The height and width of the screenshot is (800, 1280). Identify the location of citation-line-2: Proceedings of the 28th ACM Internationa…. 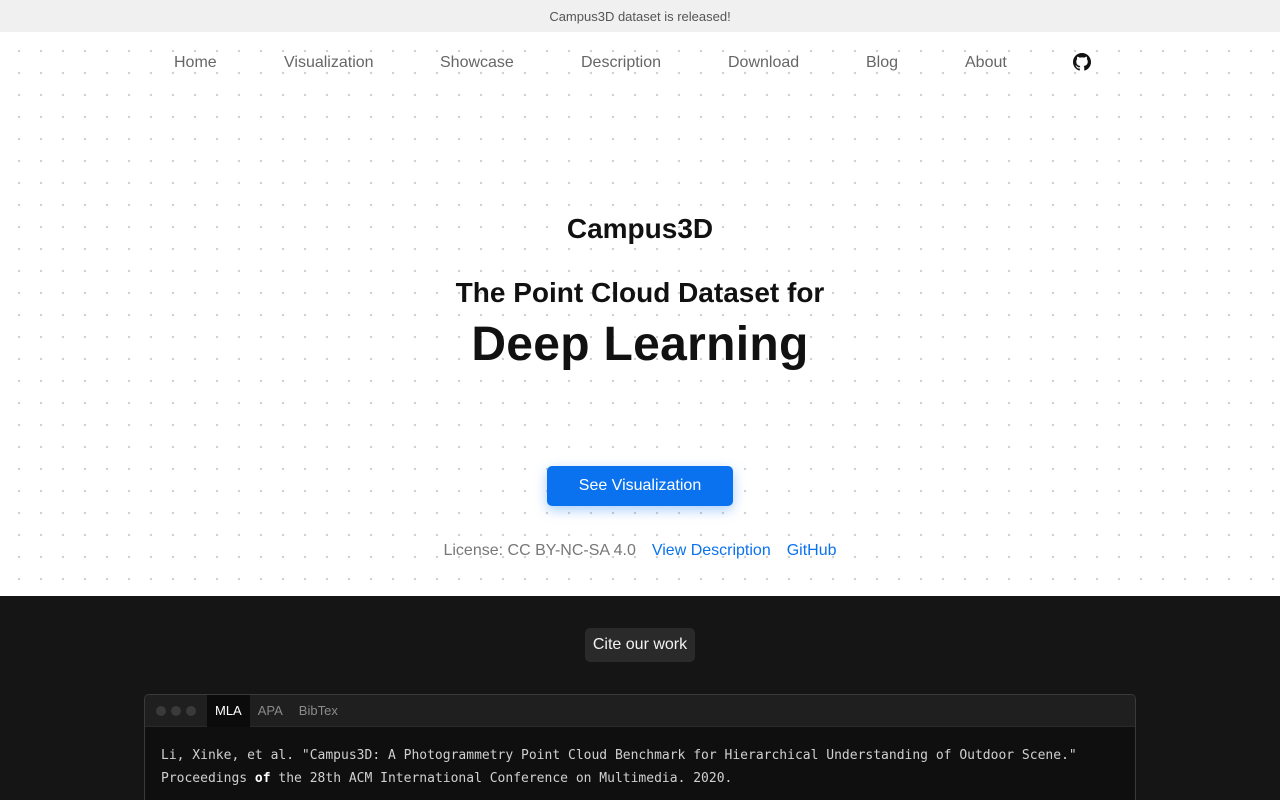
(640, 778).